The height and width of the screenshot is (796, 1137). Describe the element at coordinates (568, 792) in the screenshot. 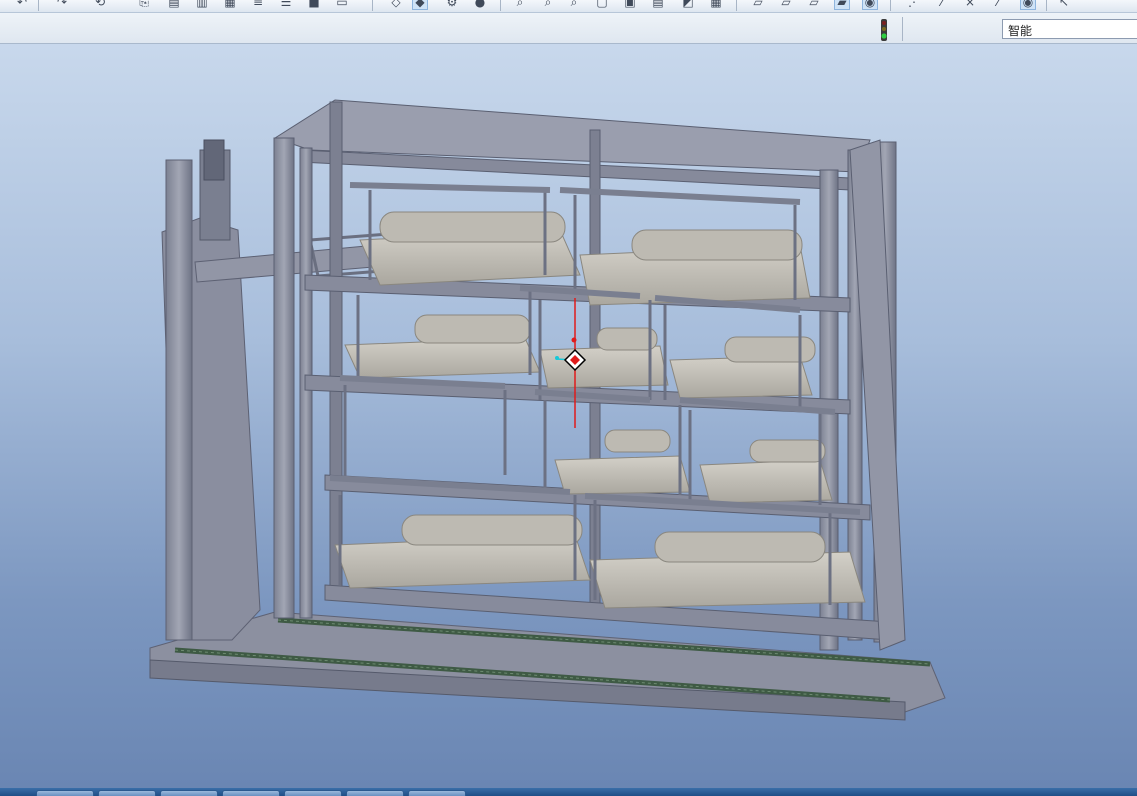

I see `windows-taskbar` at that location.